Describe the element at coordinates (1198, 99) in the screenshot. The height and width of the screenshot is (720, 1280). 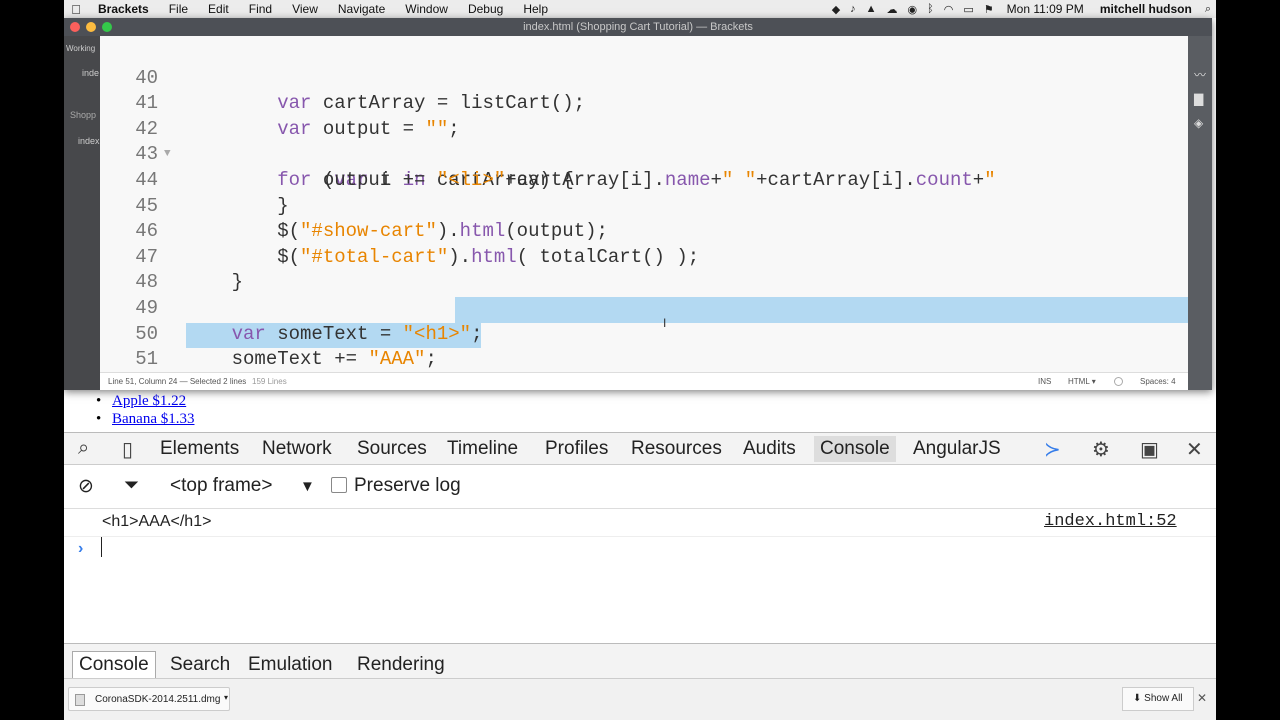
I see `extension-manager-icon: ▇` at that location.